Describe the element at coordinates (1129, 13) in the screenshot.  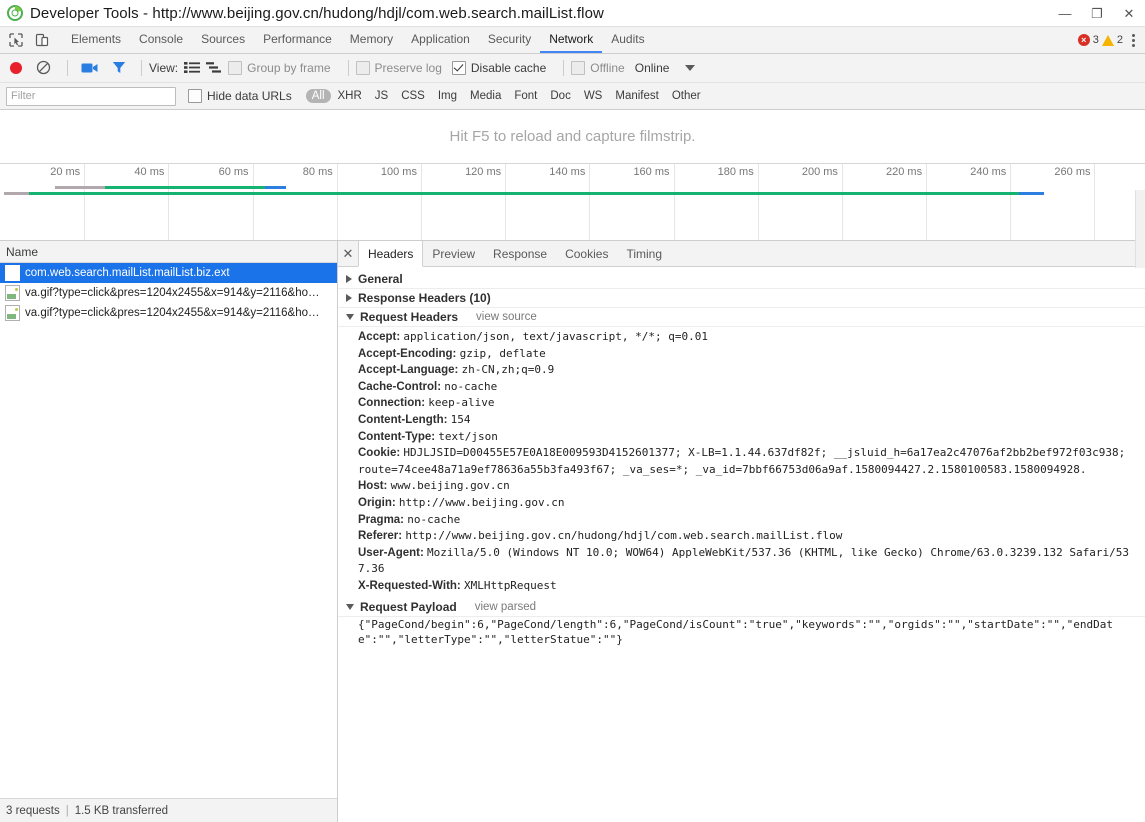
I see `close-button: ✕` at that location.